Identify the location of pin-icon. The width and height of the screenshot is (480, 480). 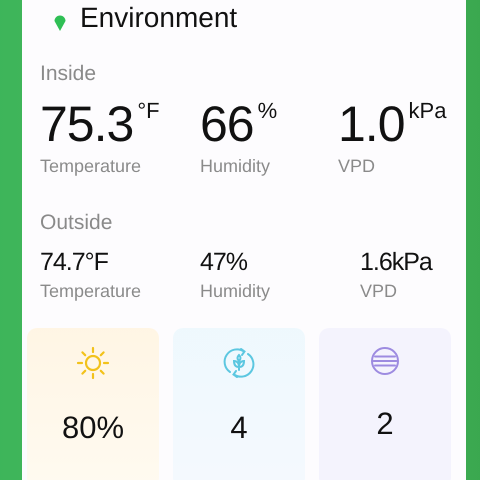
(60, 23).